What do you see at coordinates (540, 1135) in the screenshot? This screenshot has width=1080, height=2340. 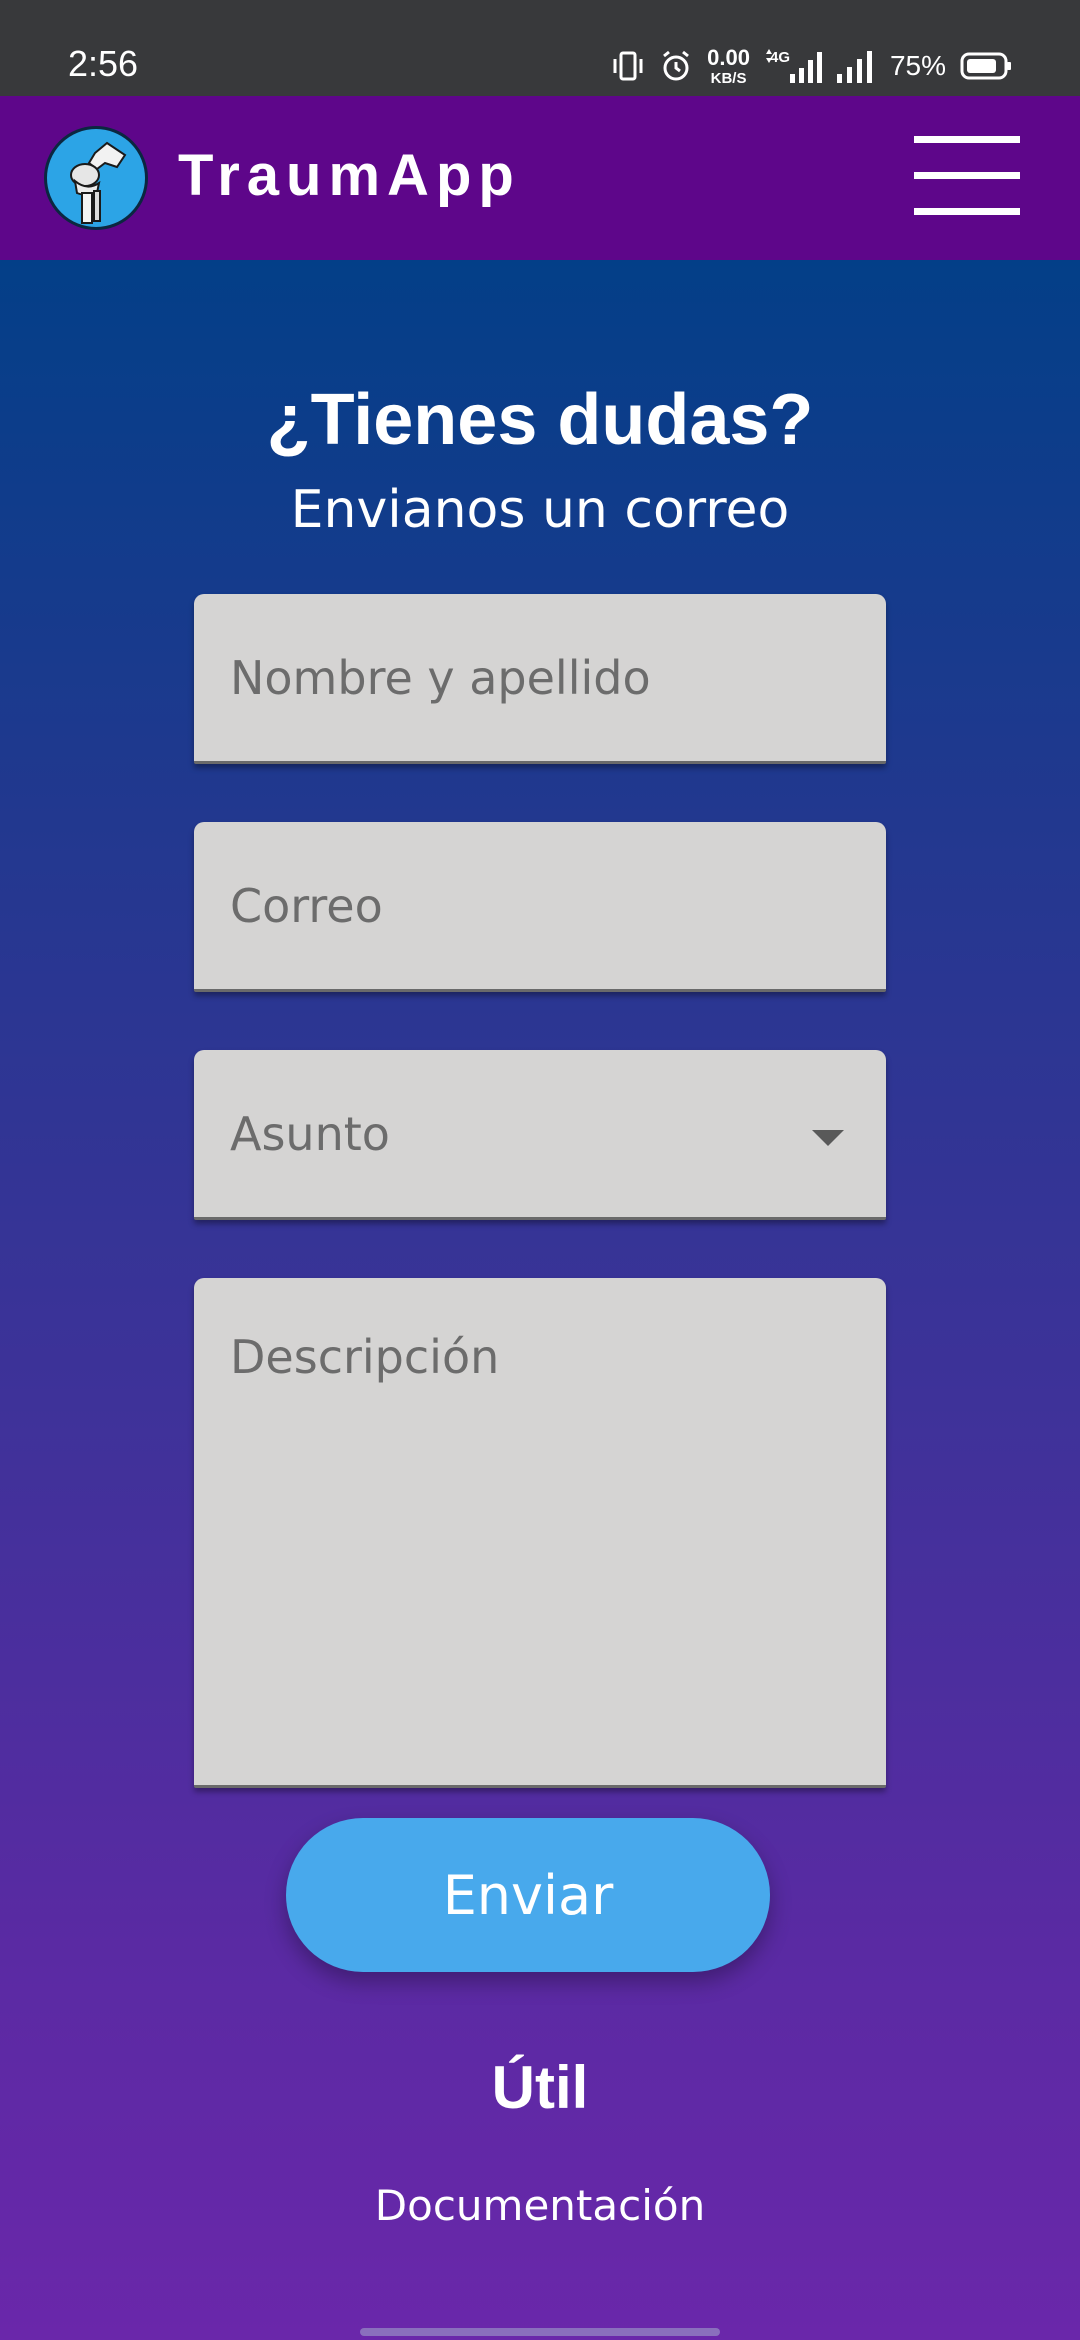 I see `subject-select: Asunto` at bounding box center [540, 1135].